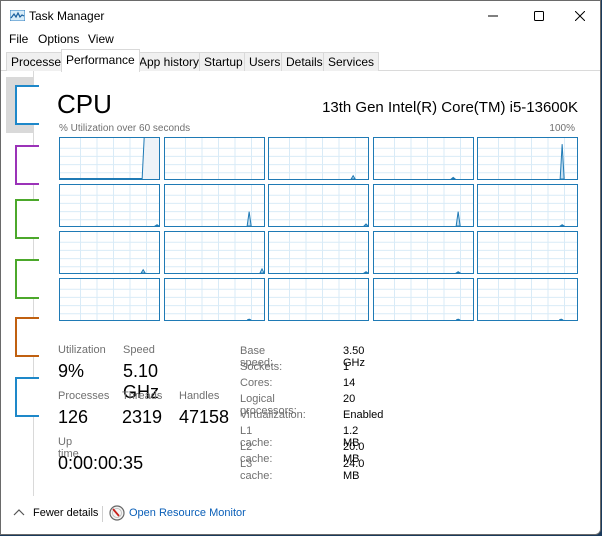  I want to click on graph-caption: % Utilization over 60 seconds, so click(125, 128).